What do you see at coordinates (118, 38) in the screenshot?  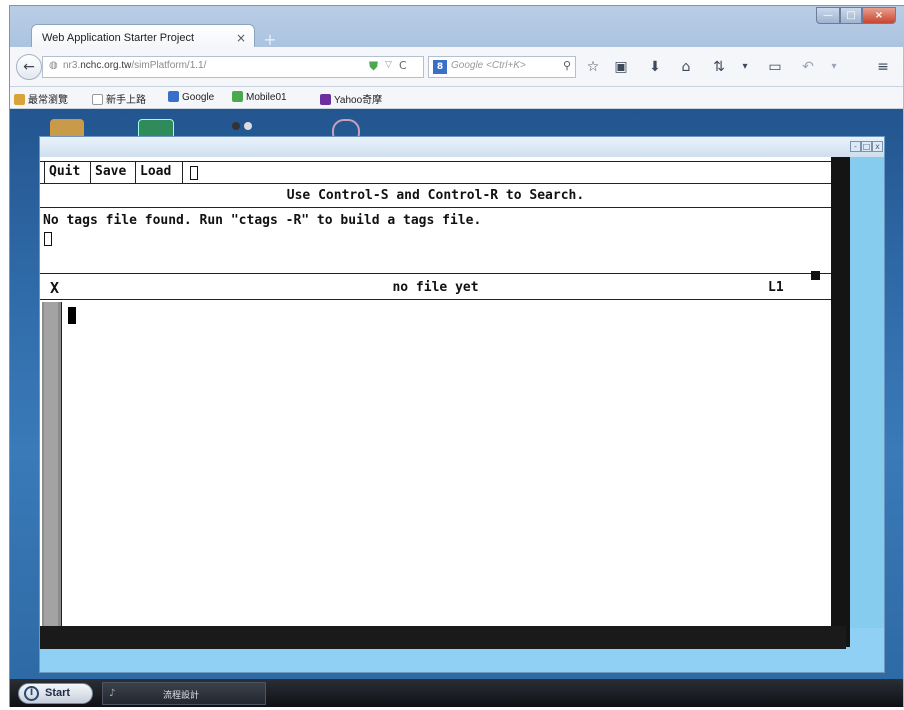 I see `tab-title: Web Application Starter Project` at bounding box center [118, 38].